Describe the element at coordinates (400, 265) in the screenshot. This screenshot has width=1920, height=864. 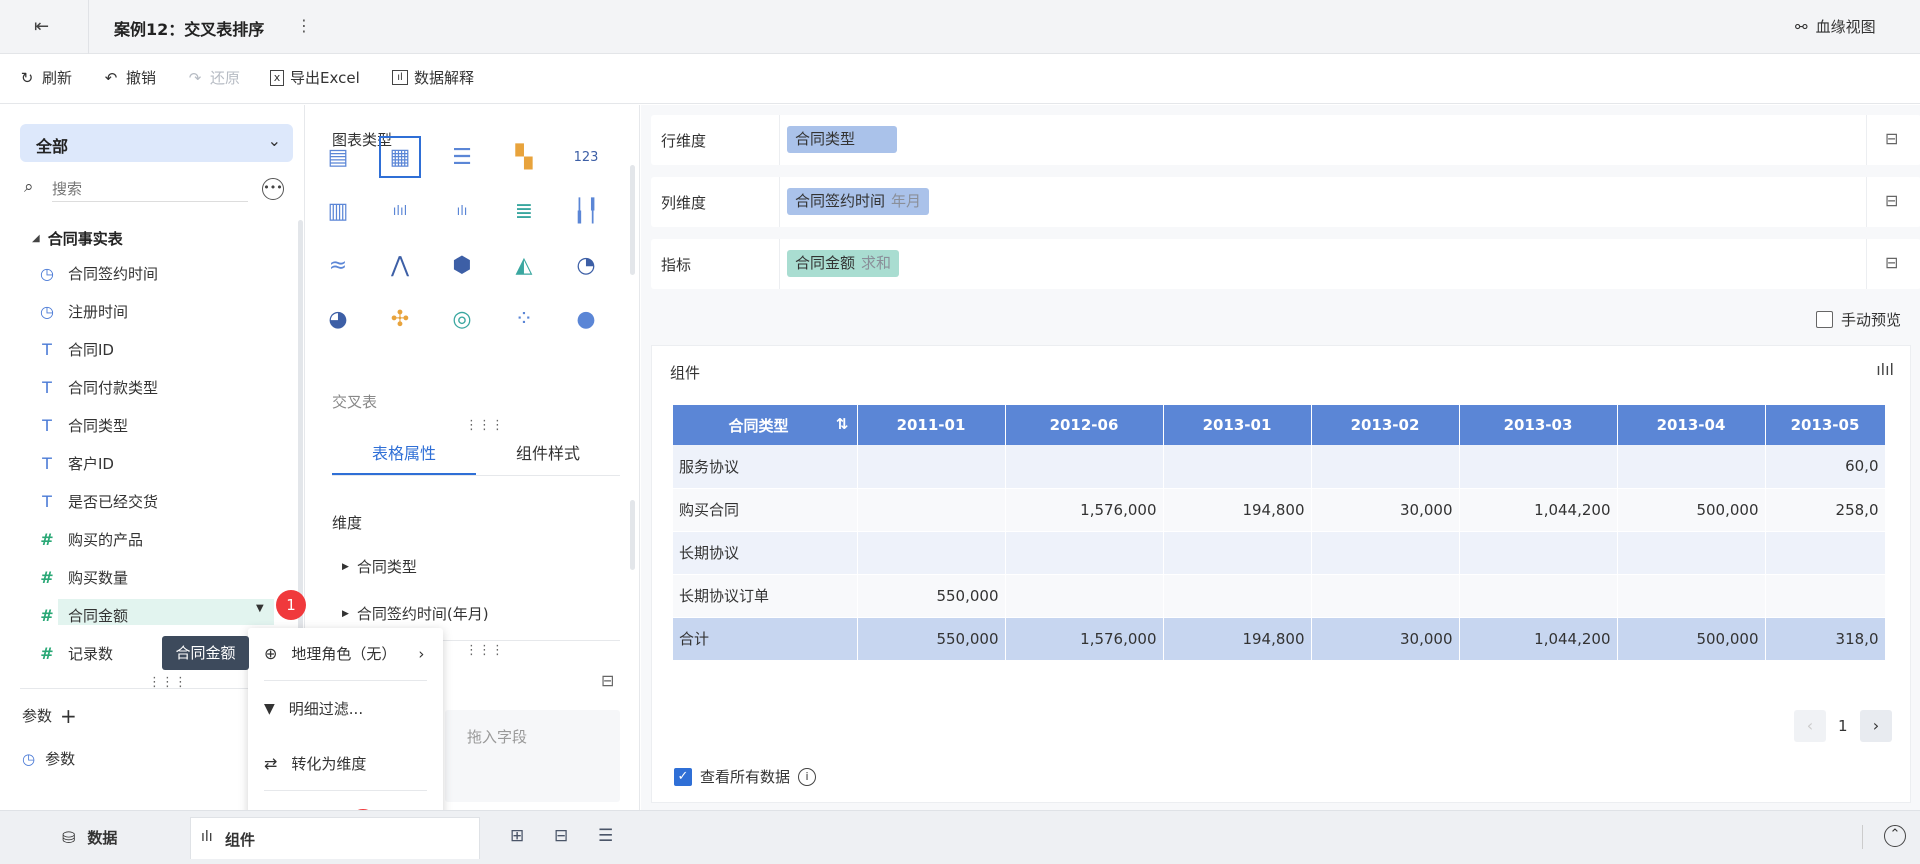
I see `line-cross-icon: ⋀` at that location.